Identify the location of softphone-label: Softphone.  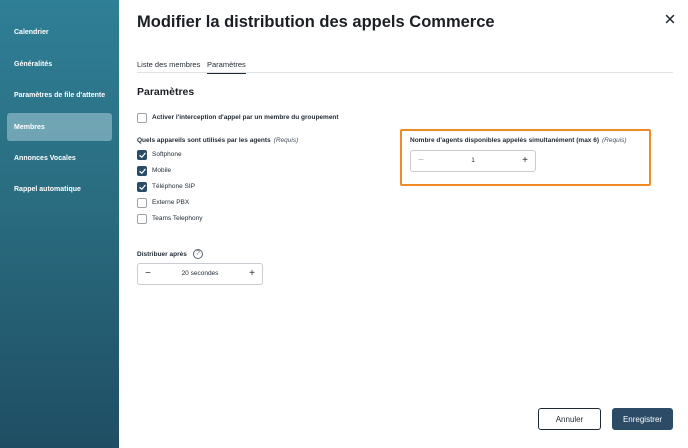
(167, 154).